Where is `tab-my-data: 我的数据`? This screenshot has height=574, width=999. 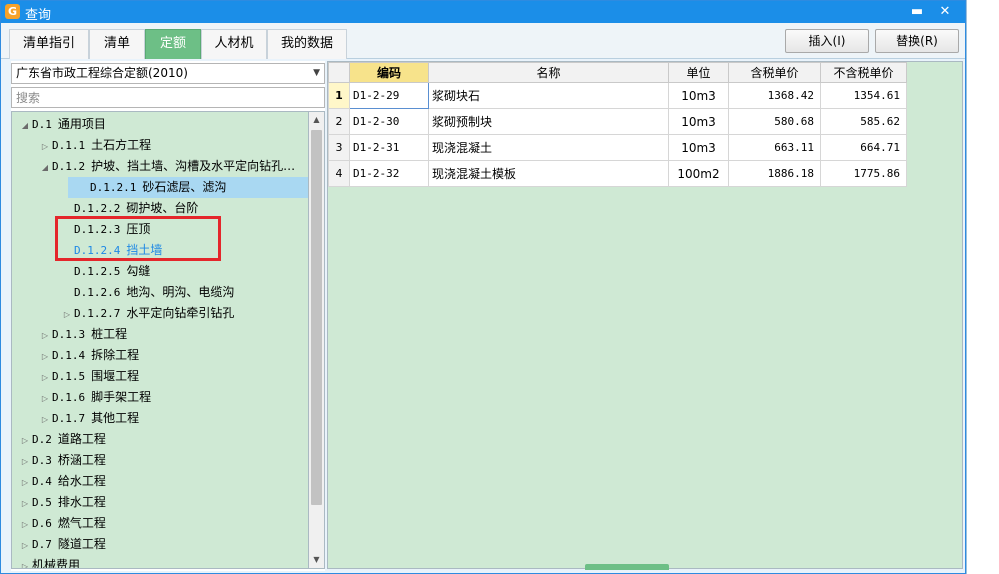 tab-my-data: 我的数据 is located at coordinates (307, 44).